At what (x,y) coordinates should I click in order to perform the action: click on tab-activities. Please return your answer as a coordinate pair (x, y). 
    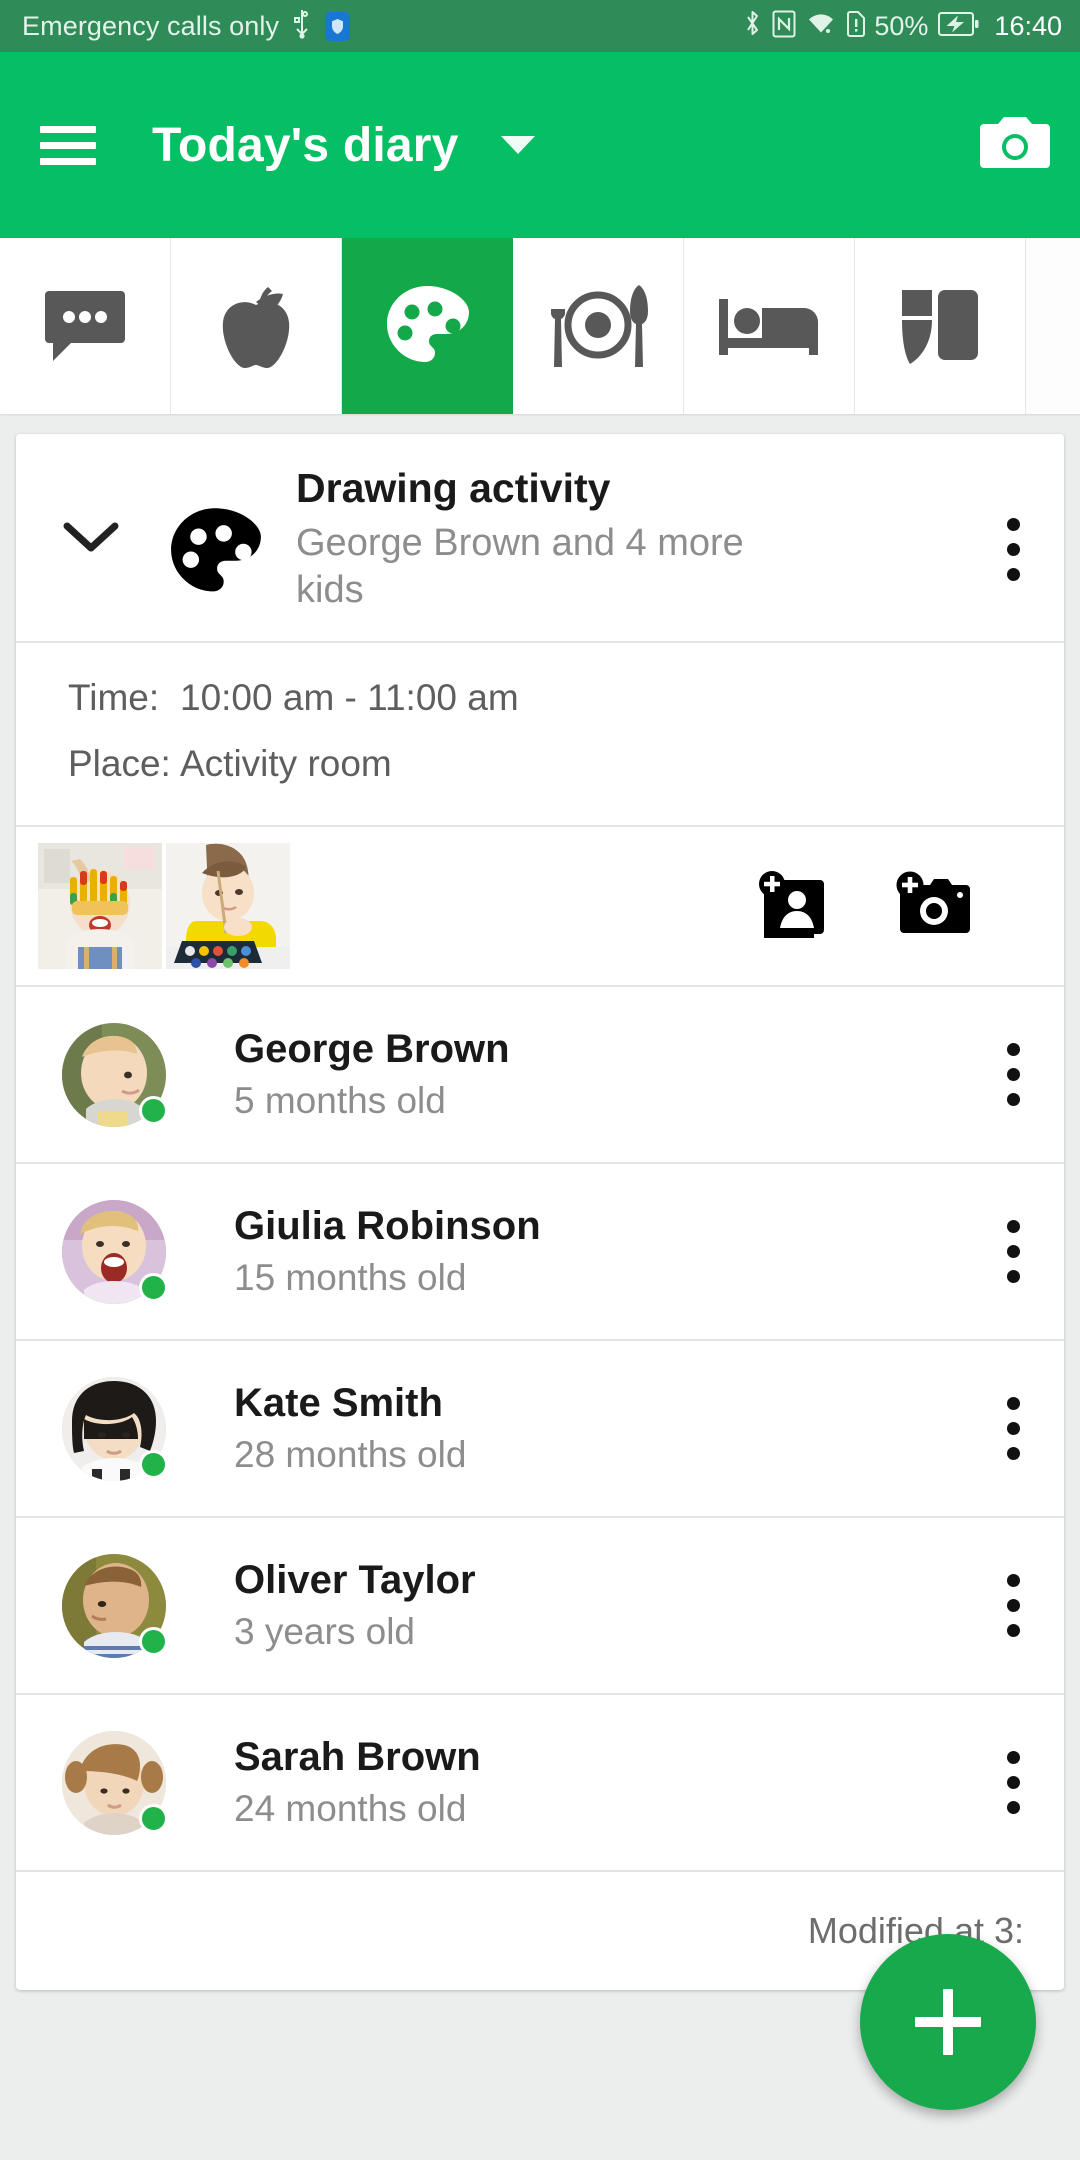
    Looking at the image, I should click on (427, 326).